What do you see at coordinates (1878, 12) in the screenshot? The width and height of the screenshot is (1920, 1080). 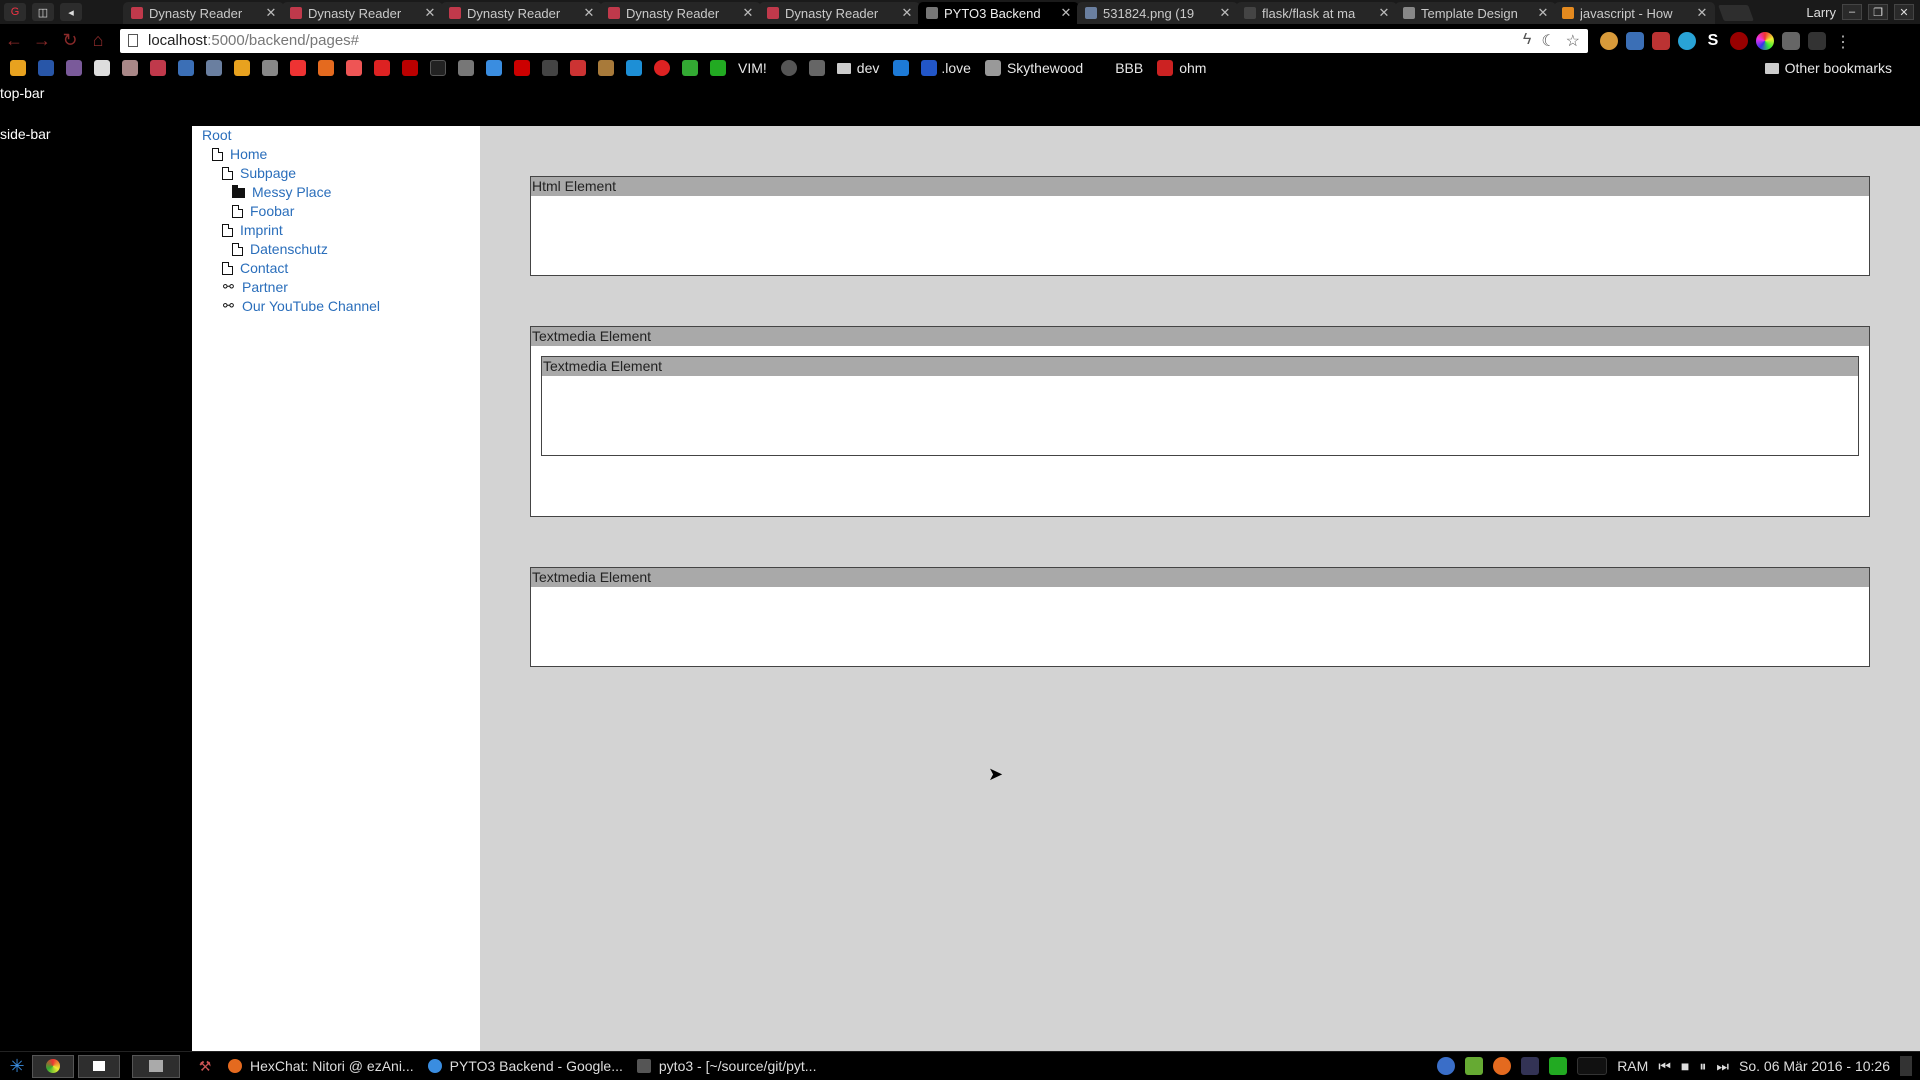 I see `restore-button: ❐` at bounding box center [1878, 12].